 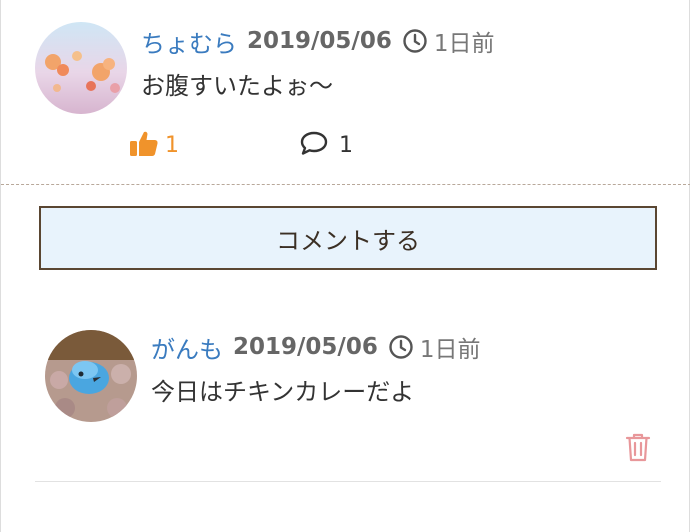 What do you see at coordinates (464, 44) in the screenshot?
I see `post-time-ago: 1日前` at bounding box center [464, 44].